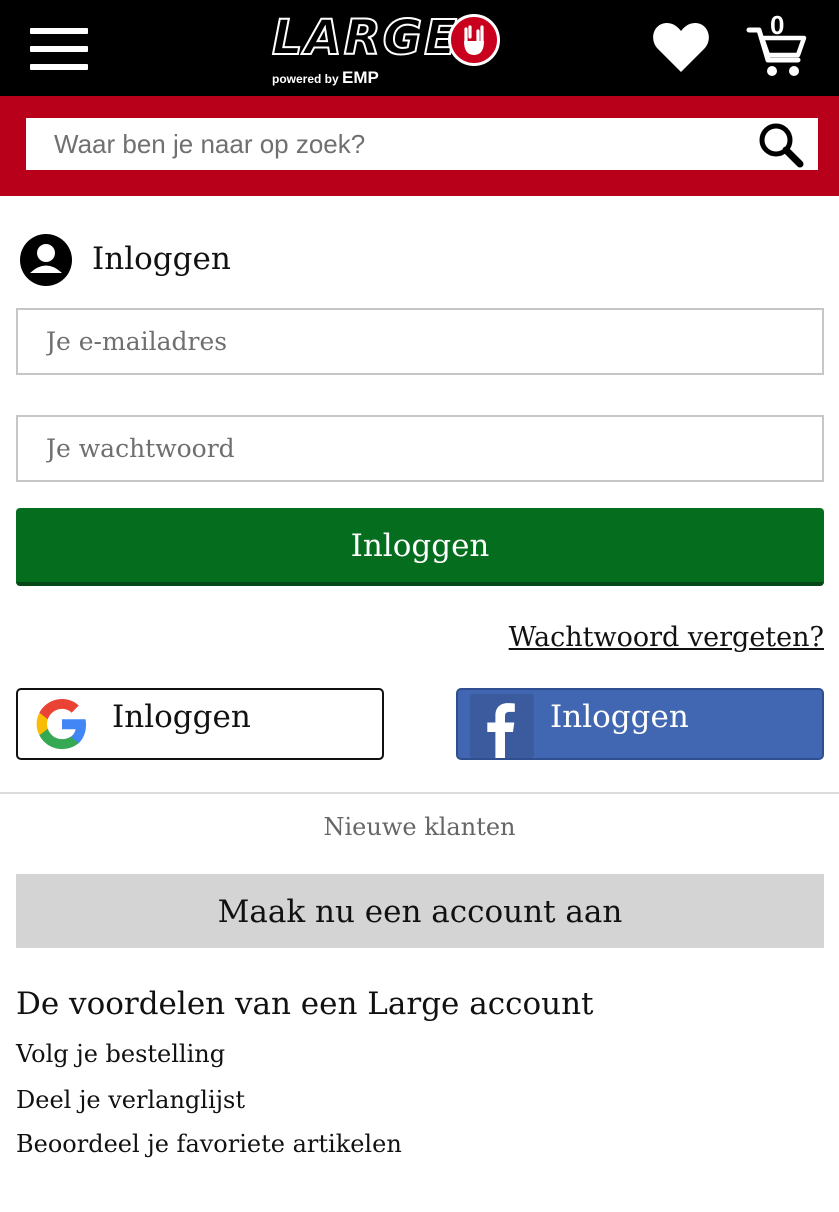 The image size is (839, 1212). What do you see at coordinates (121, 1054) in the screenshot?
I see `benefit-item: Volg je bestelling` at bounding box center [121, 1054].